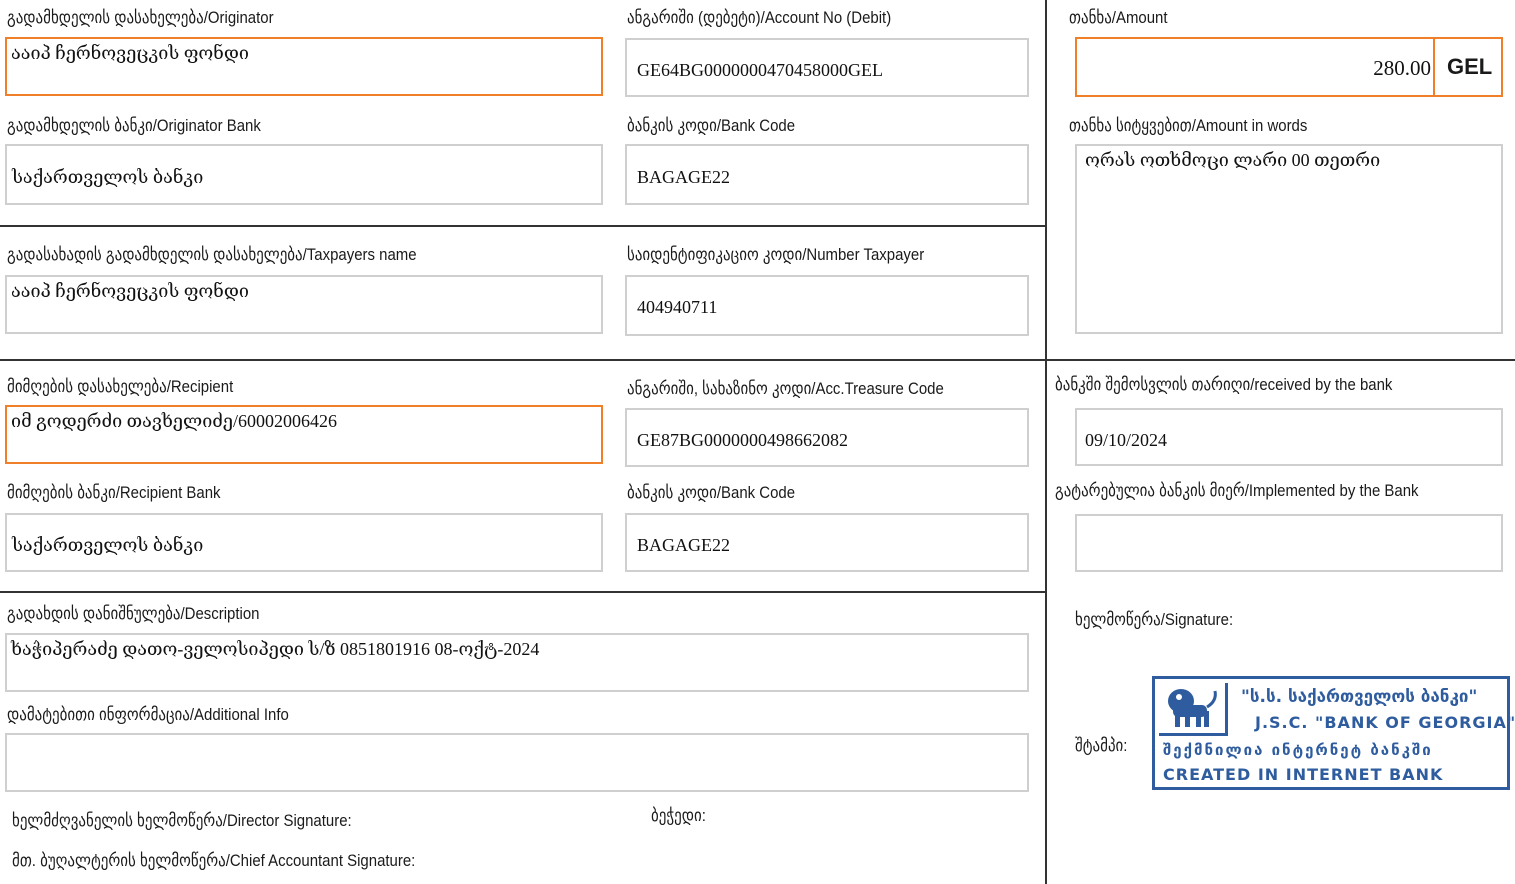 This screenshot has height=884, width=1515. I want to click on stamp-label: შტამპი:, so click(1101, 745).